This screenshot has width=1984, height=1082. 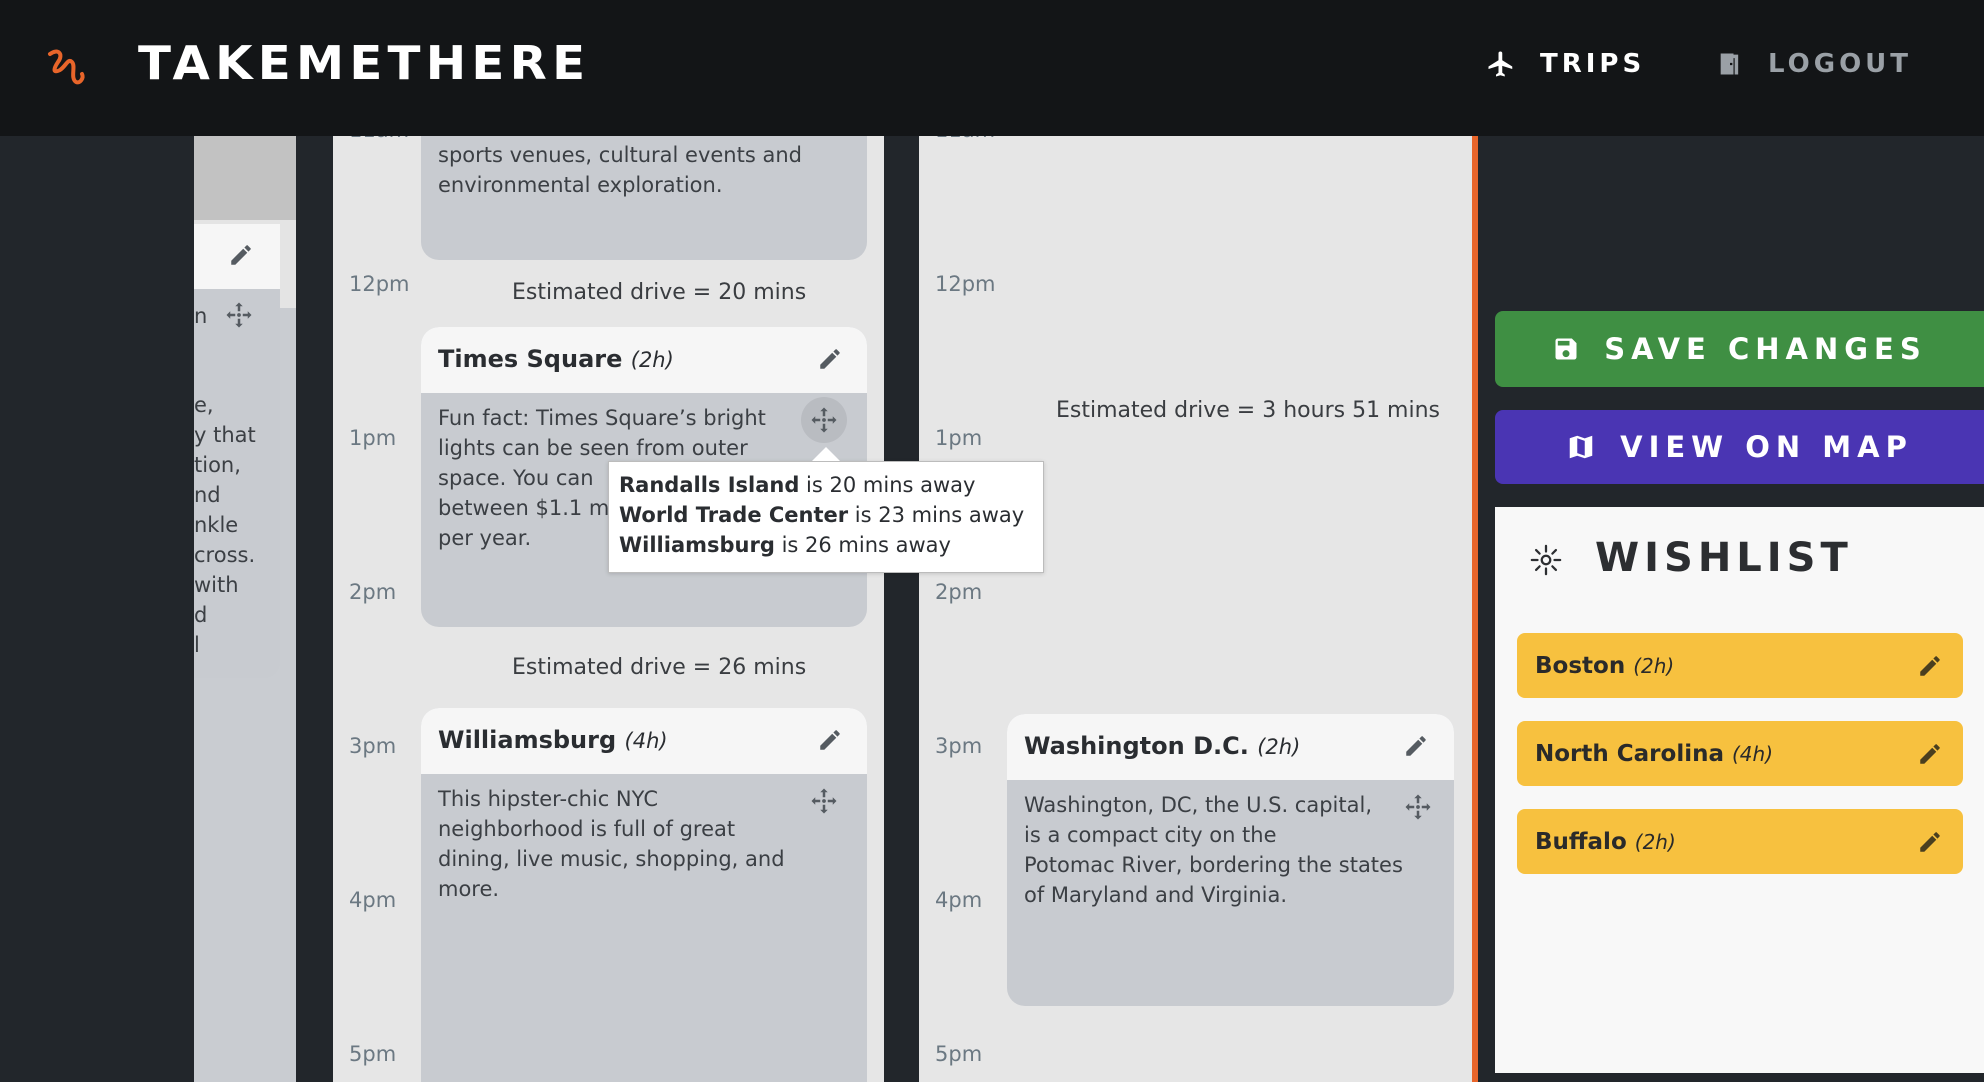 What do you see at coordinates (1566, 349) in the screenshot?
I see `floppy-disk-icon` at bounding box center [1566, 349].